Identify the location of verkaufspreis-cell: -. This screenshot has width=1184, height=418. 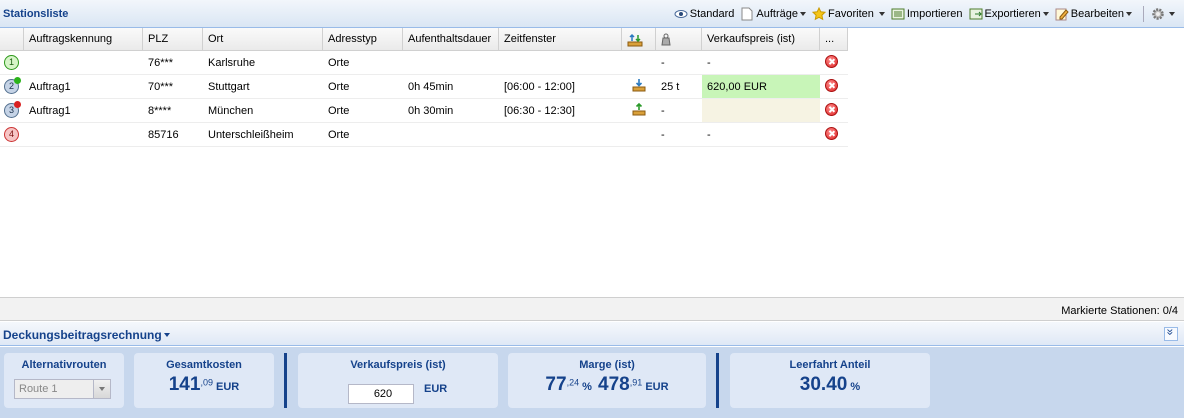
(709, 135).